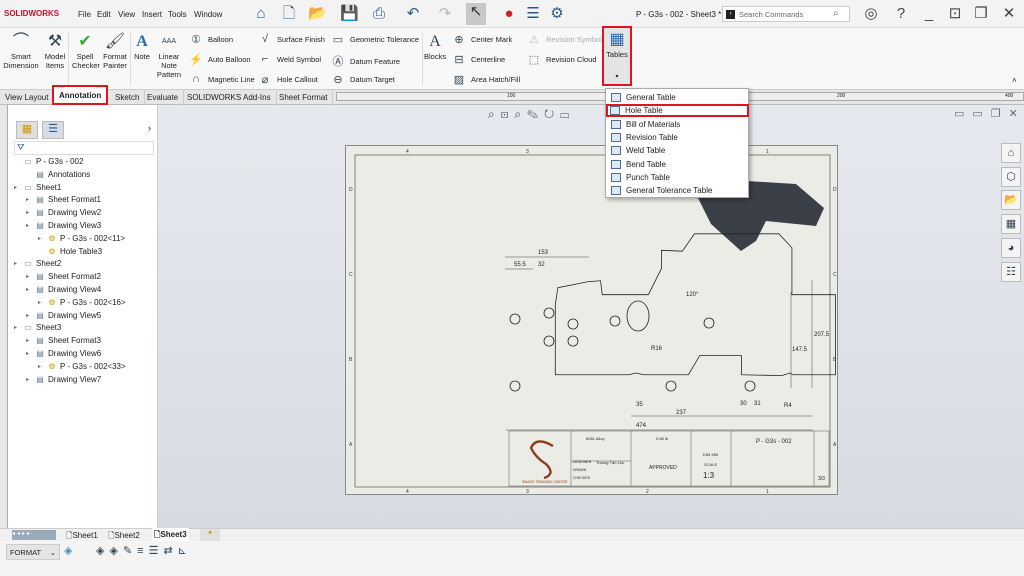 This screenshot has width=1024, height=576. What do you see at coordinates (81, 238) in the screenshot?
I see `tree-item: ▸ ⚙ P - G3s - 002<11>` at bounding box center [81, 238].